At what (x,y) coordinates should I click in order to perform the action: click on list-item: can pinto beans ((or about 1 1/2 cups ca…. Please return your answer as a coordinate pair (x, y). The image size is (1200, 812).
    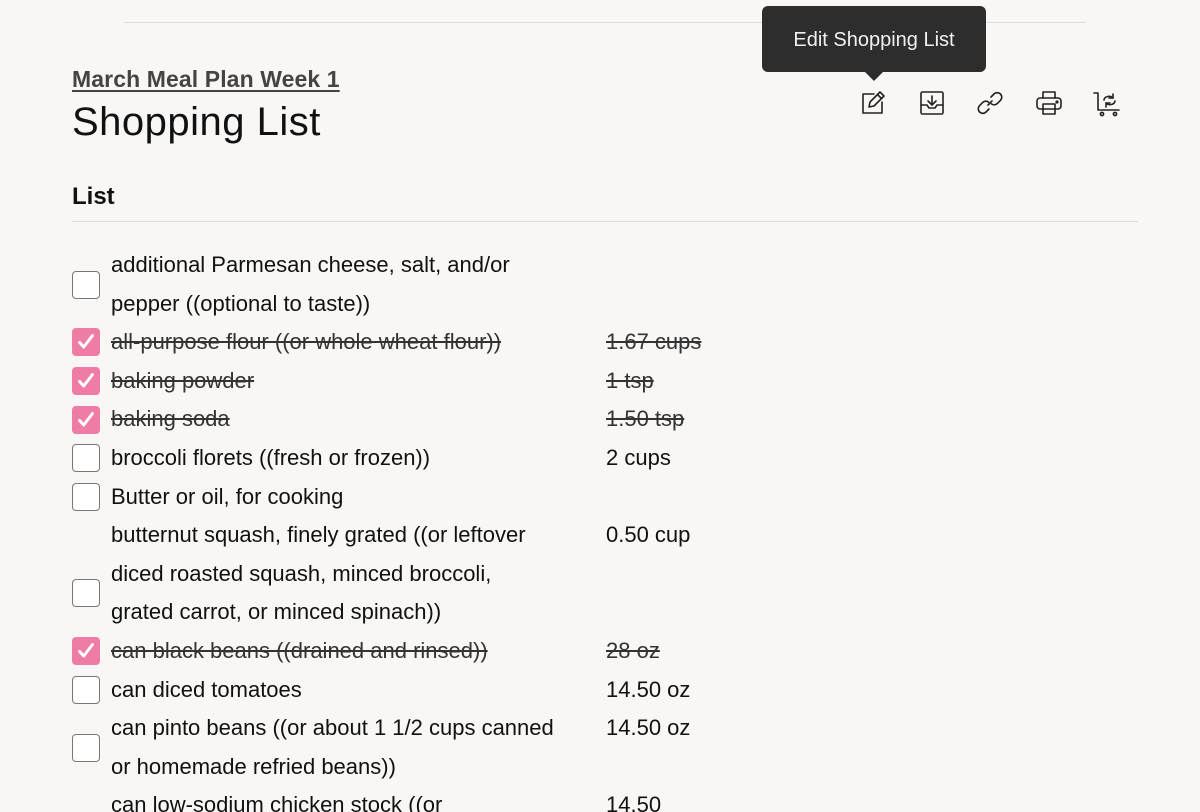
    Looking at the image, I should click on (412, 747).